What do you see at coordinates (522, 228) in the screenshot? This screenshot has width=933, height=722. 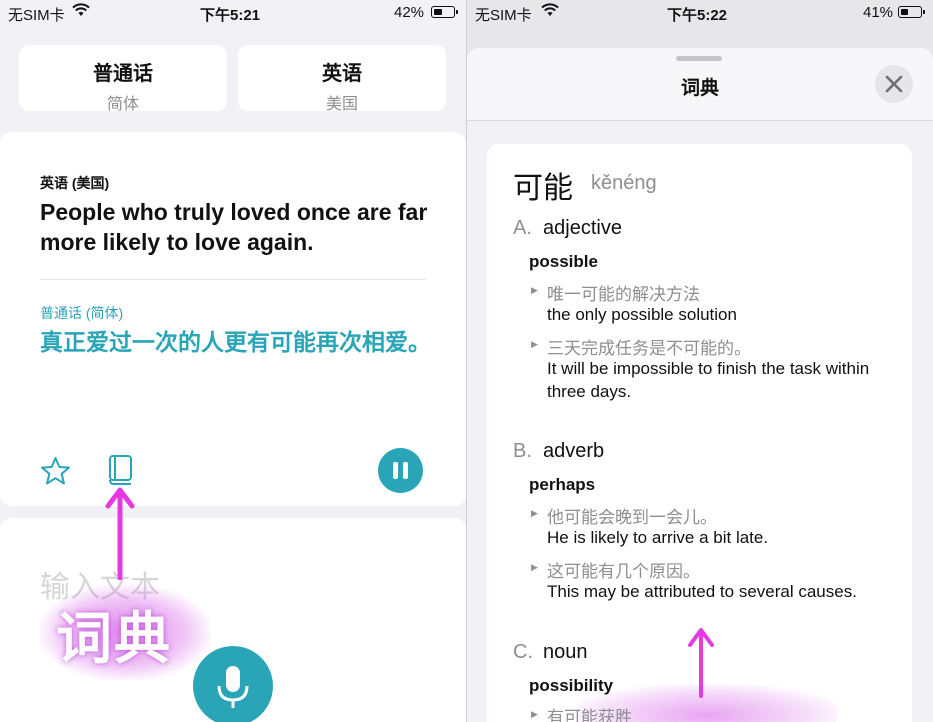 I see `entry-letter: A.` at bounding box center [522, 228].